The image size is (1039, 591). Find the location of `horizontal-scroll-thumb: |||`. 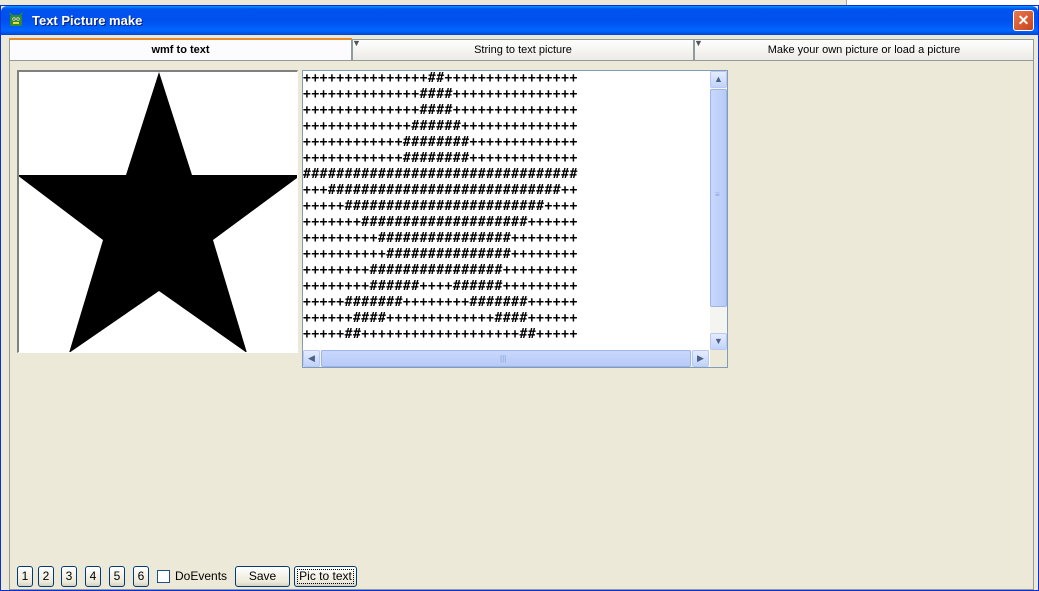

horizontal-scroll-thumb: ||| is located at coordinates (506, 358).